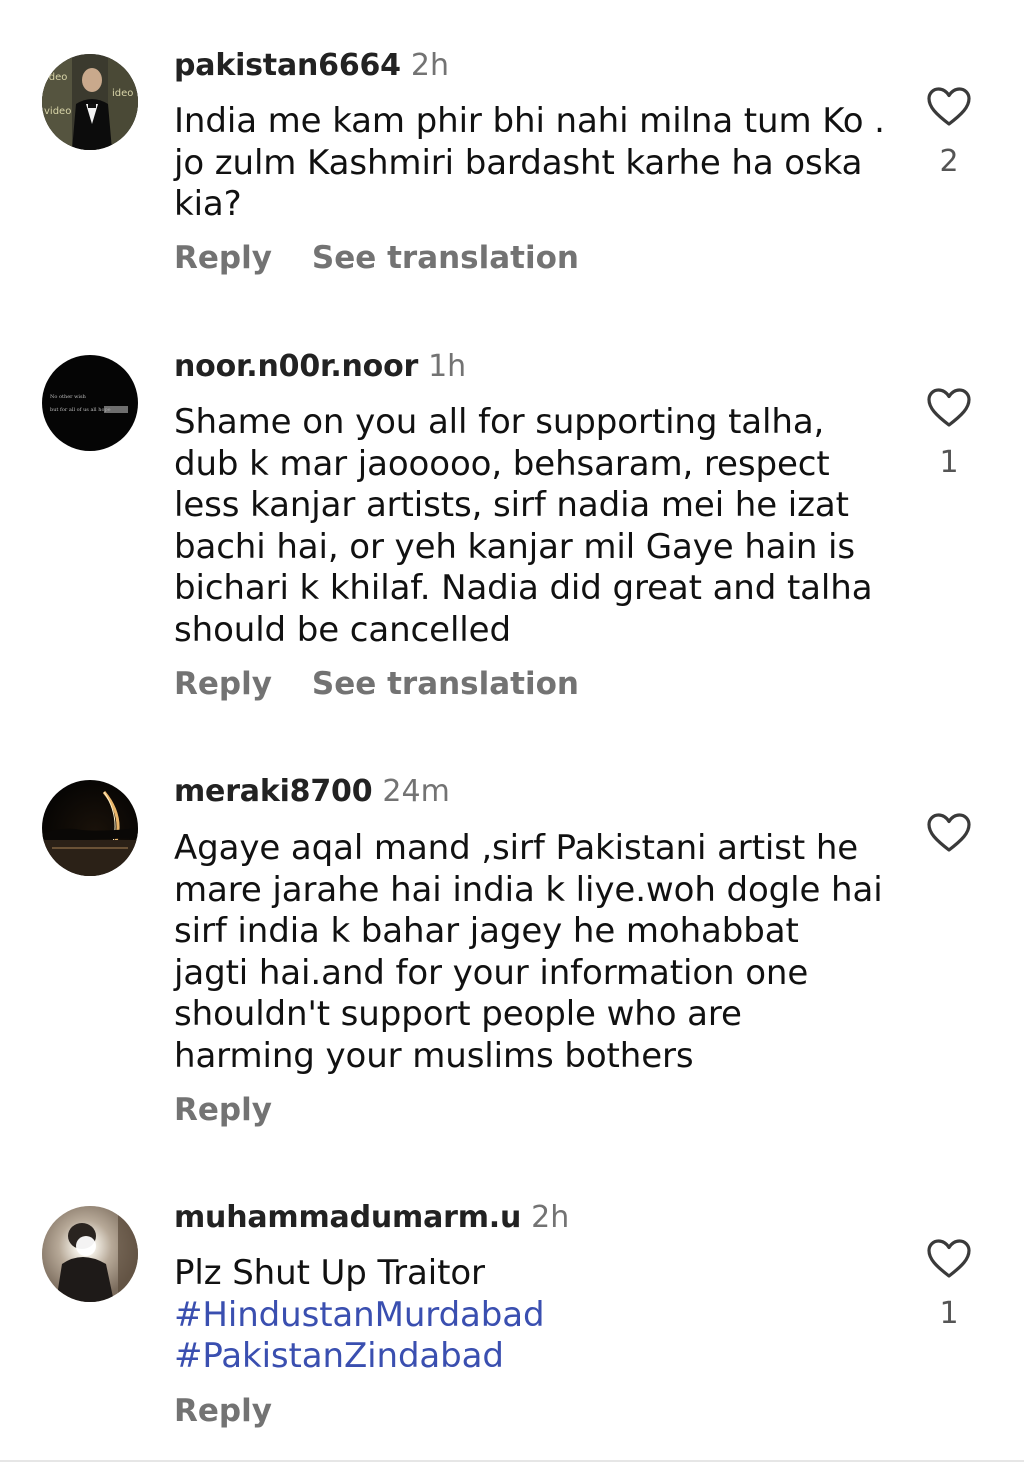 The image size is (1024, 1466). I want to click on comment-header: noor.n00r.noor 1h, so click(320, 366).